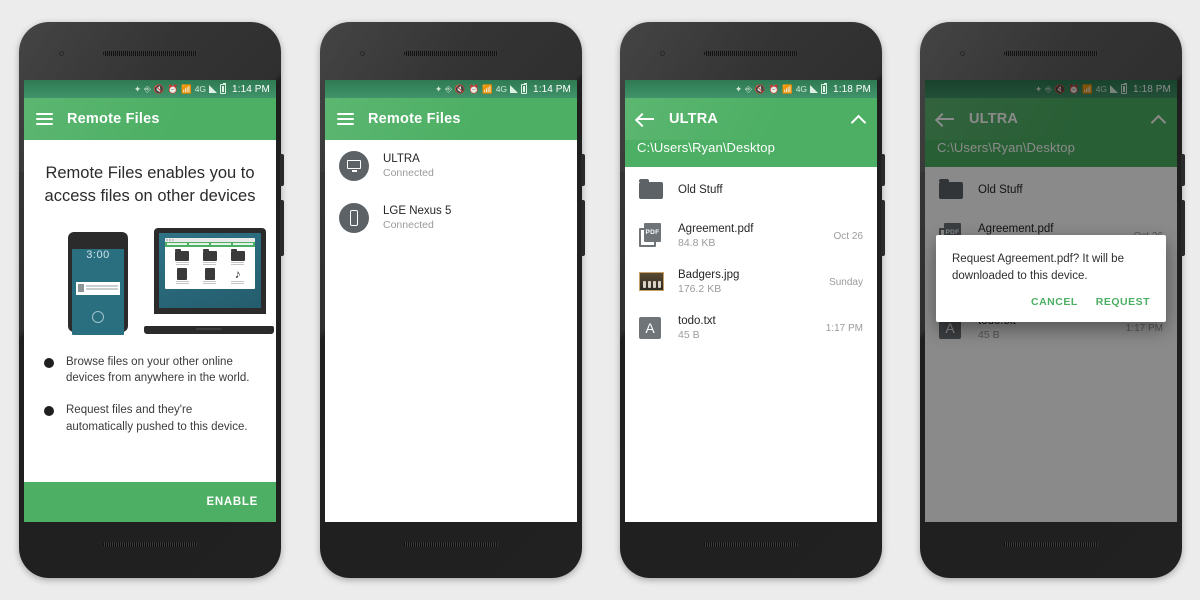 Image resolution: width=1200 pixels, height=600 pixels. I want to click on file-info: todo.txt 45 B, so click(745, 328).